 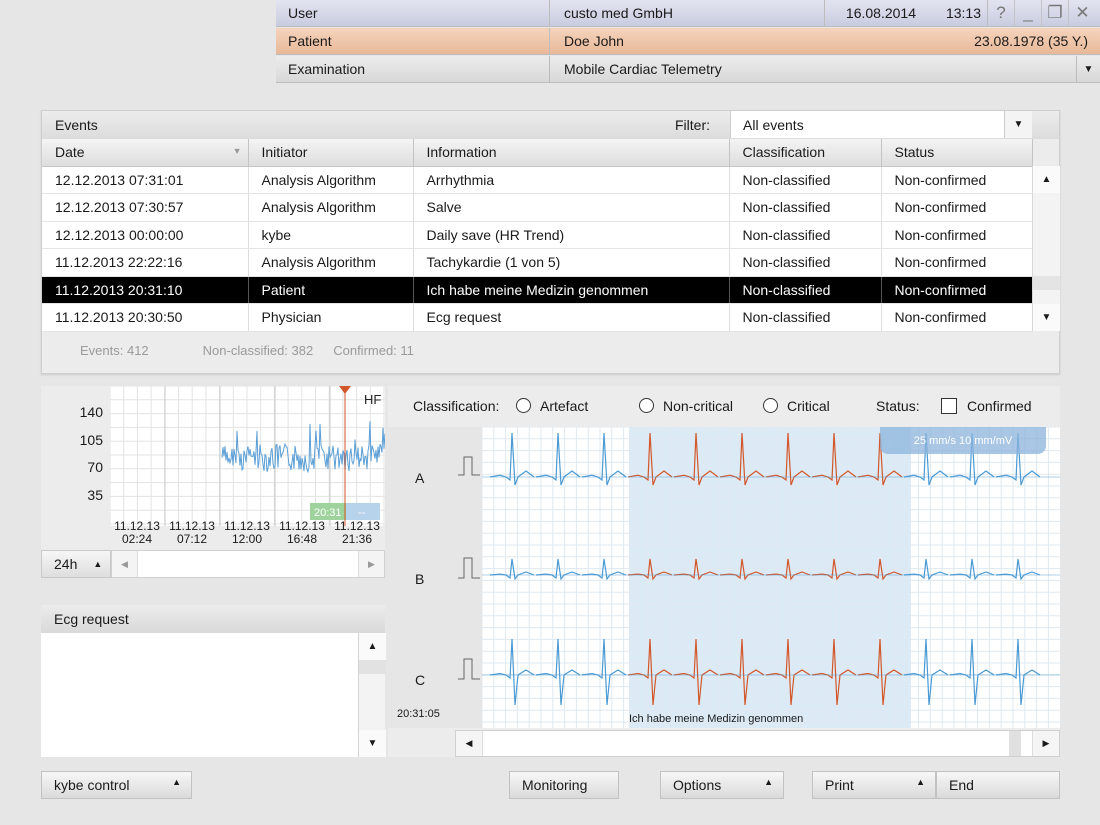 I want to click on filter-select: All events ▼, so click(x=881, y=124).